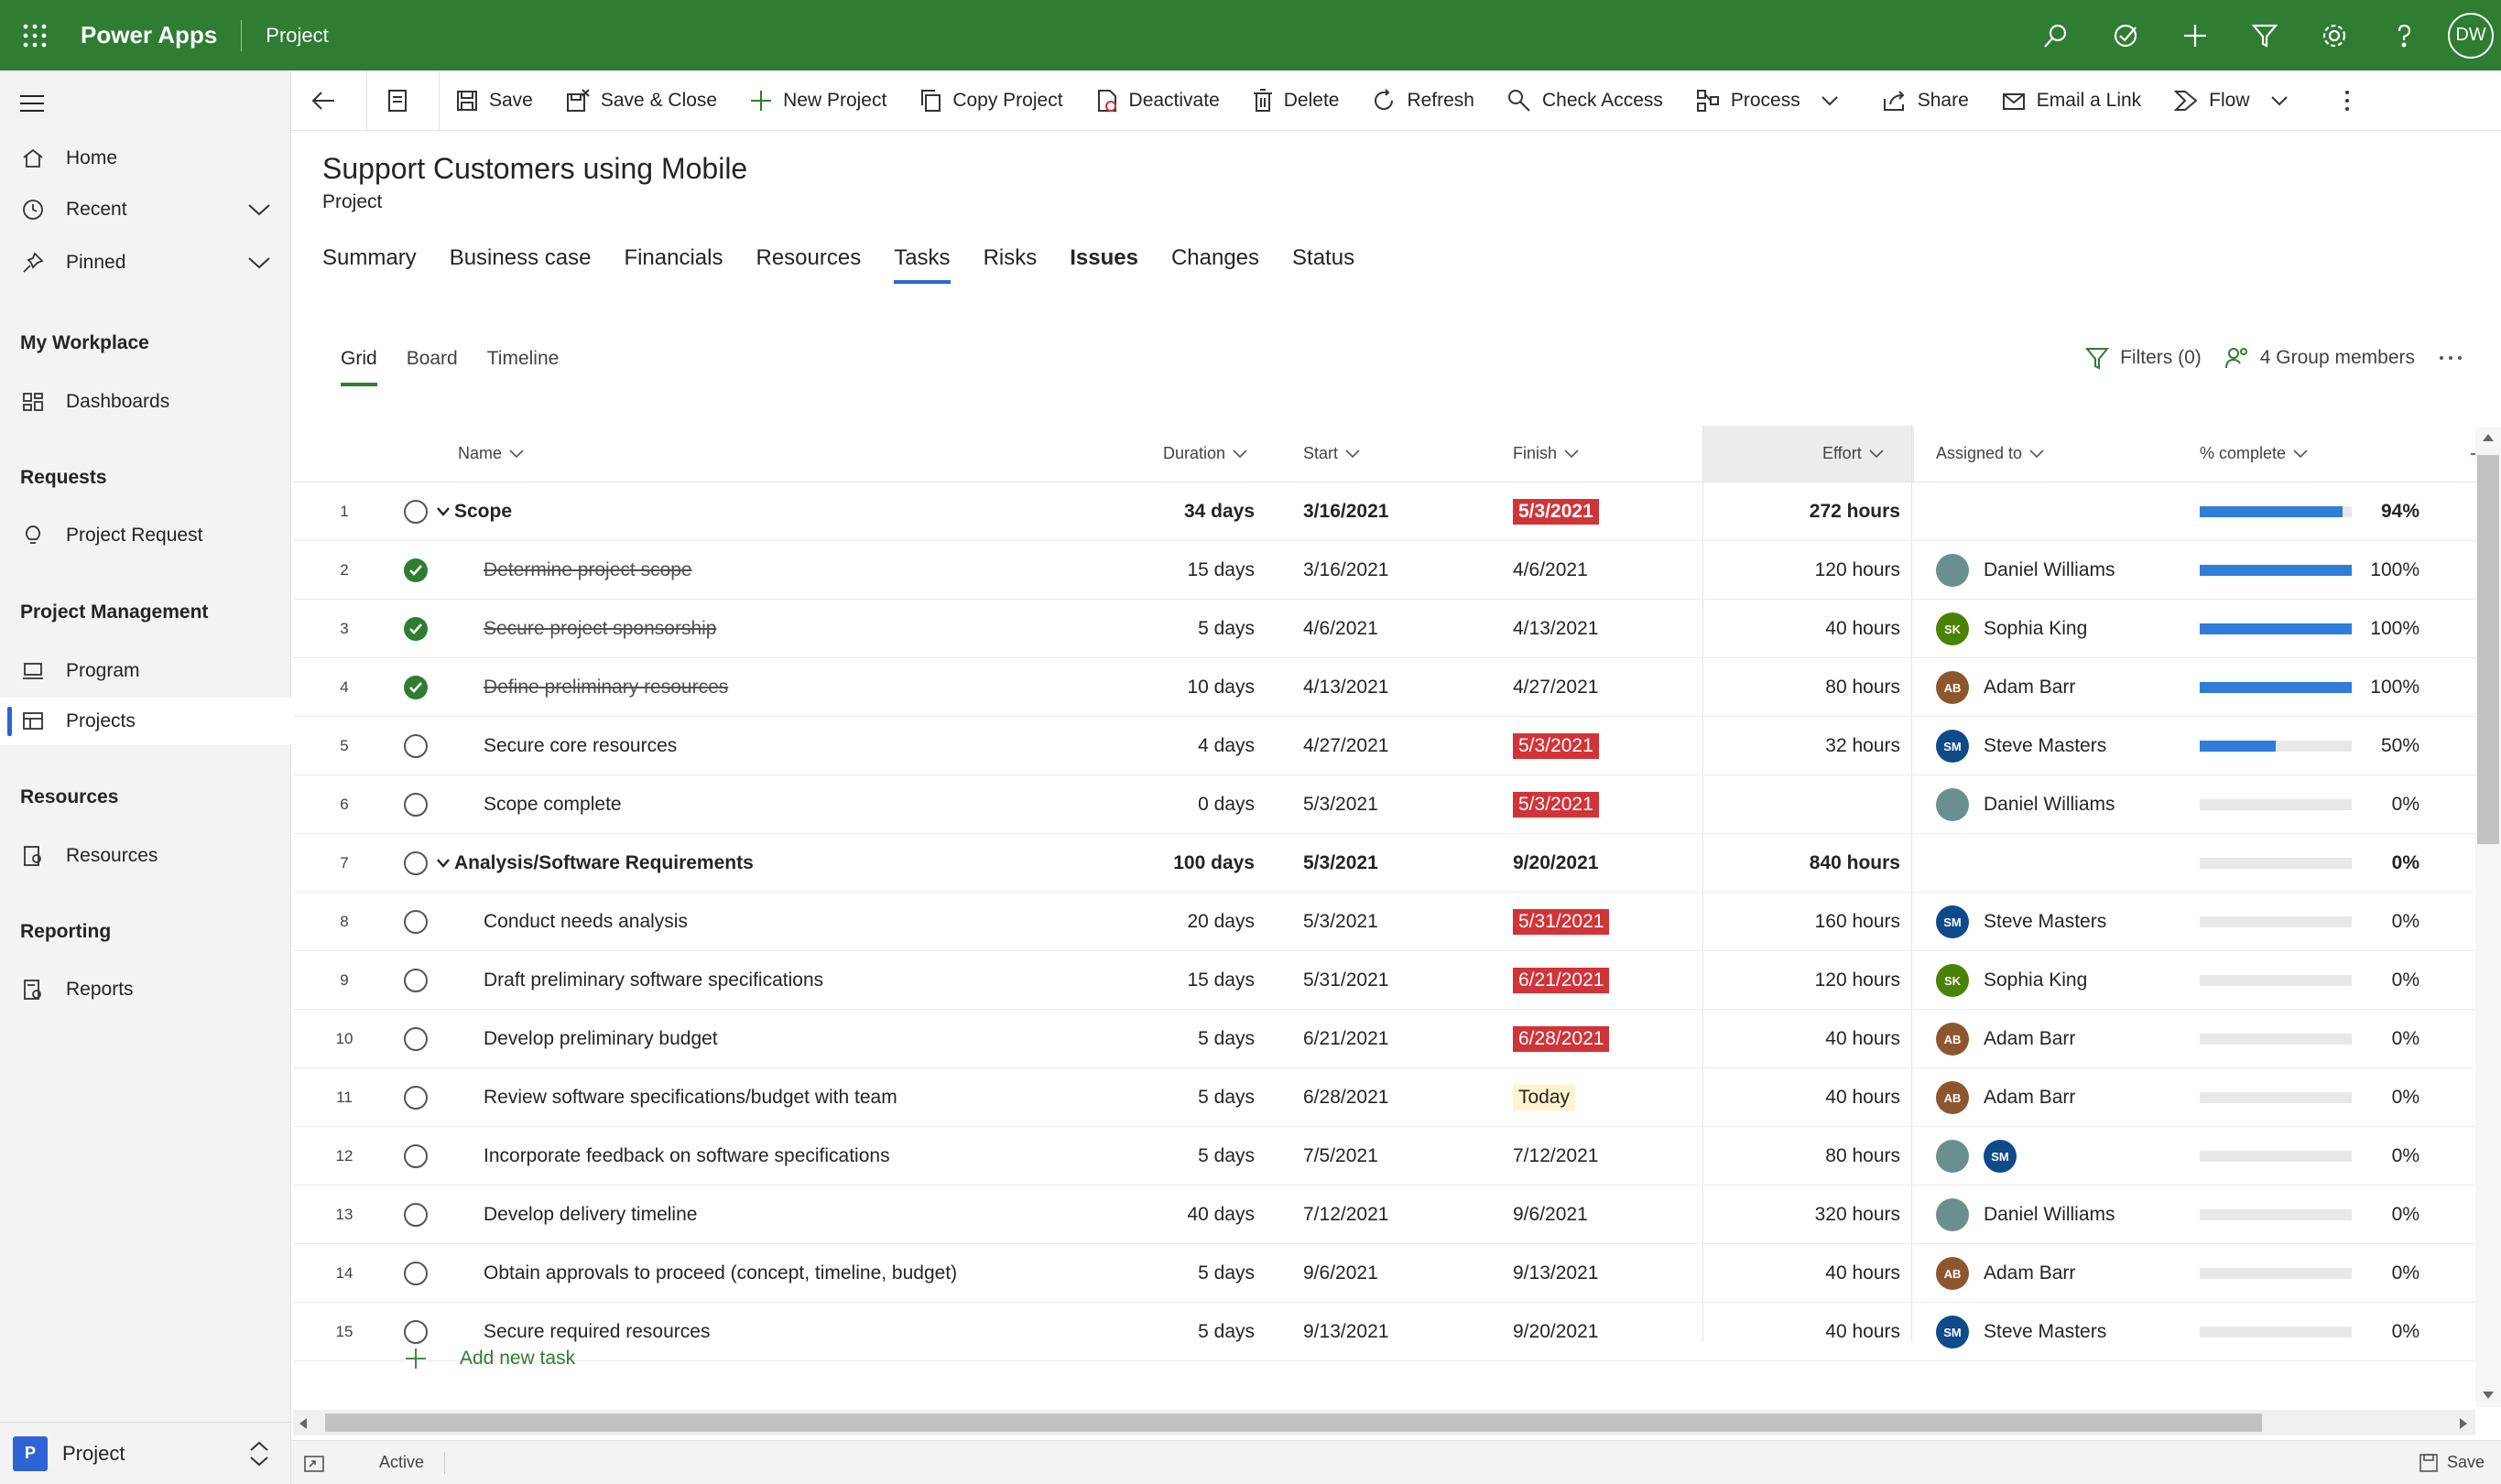 The width and height of the screenshot is (2501, 1484). What do you see at coordinates (1394, 746) in the screenshot?
I see `task-start: 4/27/2021` at bounding box center [1394, 746].